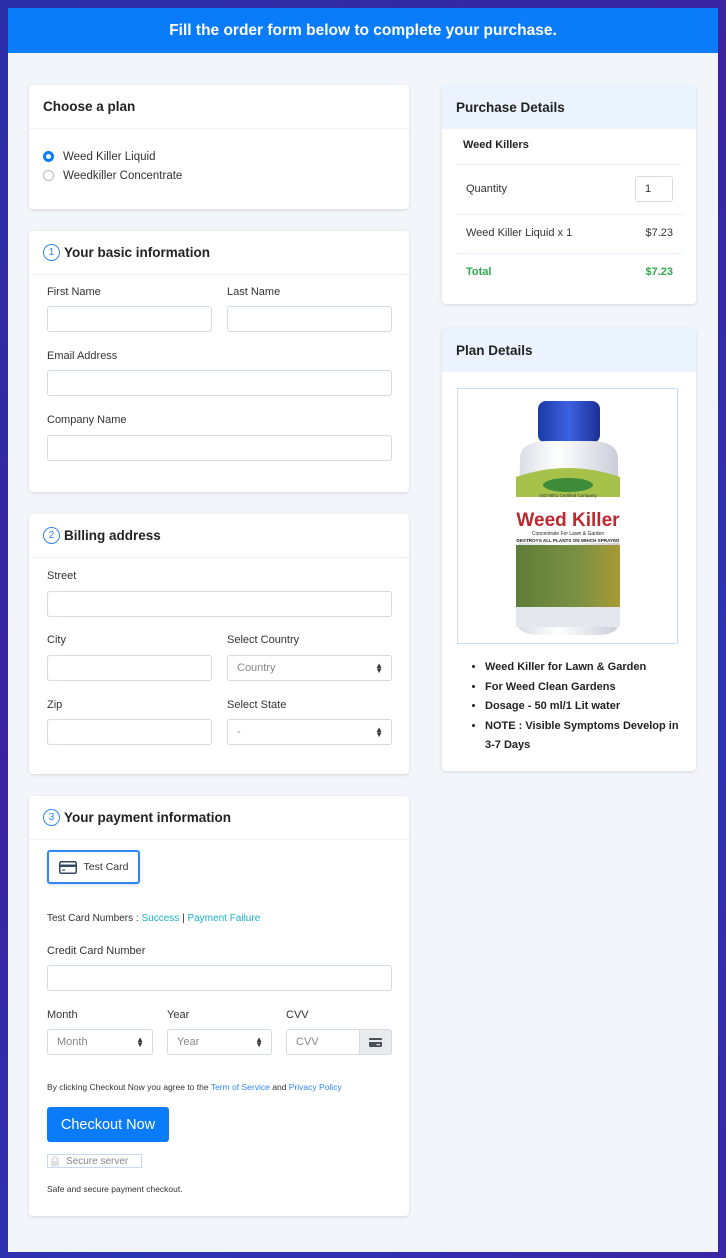 This screenshot has height=1258, width=726. I want to click on zip-label: Zip, so click(55, 705).